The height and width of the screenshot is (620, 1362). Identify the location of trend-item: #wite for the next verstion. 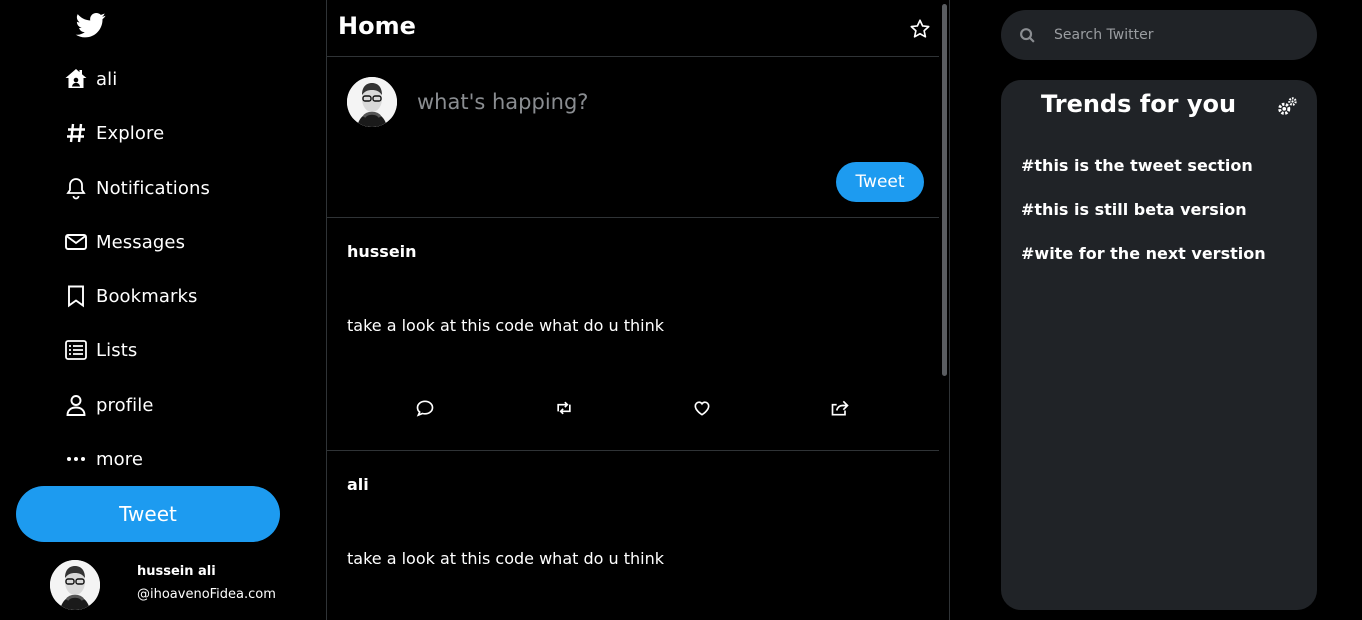
(1143, 253).